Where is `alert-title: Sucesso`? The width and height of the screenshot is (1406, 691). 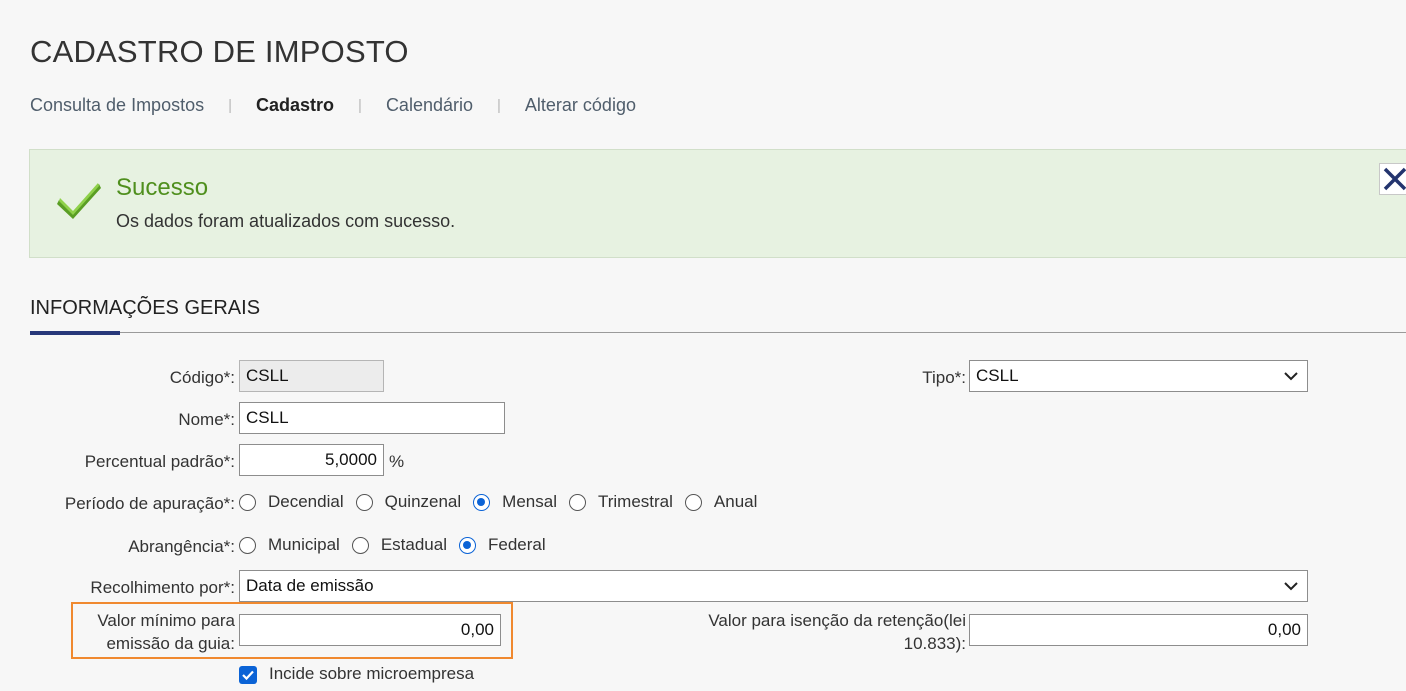 alert-title: Sucesso is located at coordinates (162, 187).